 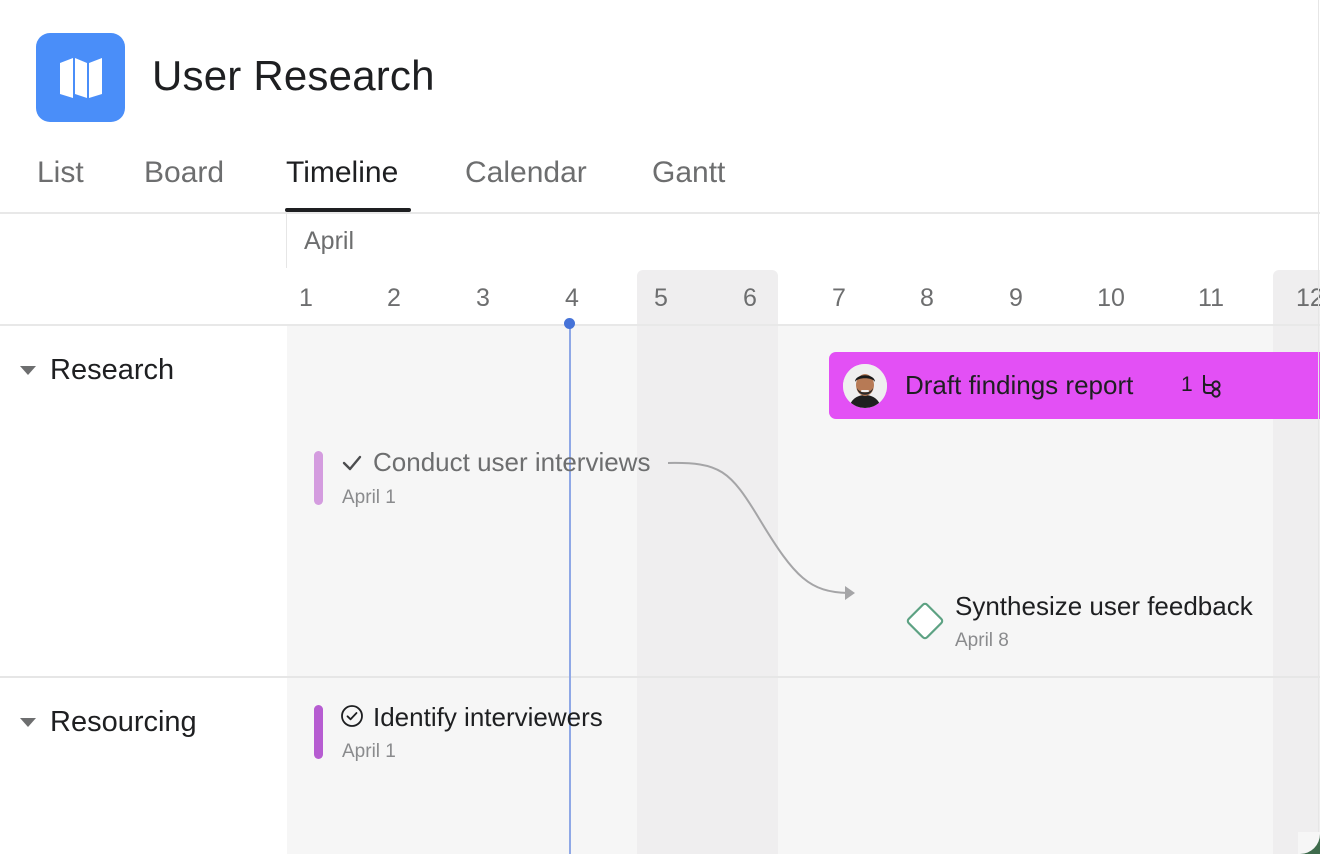 I want to click on check-circle-icon, so click(x=352, y=716).